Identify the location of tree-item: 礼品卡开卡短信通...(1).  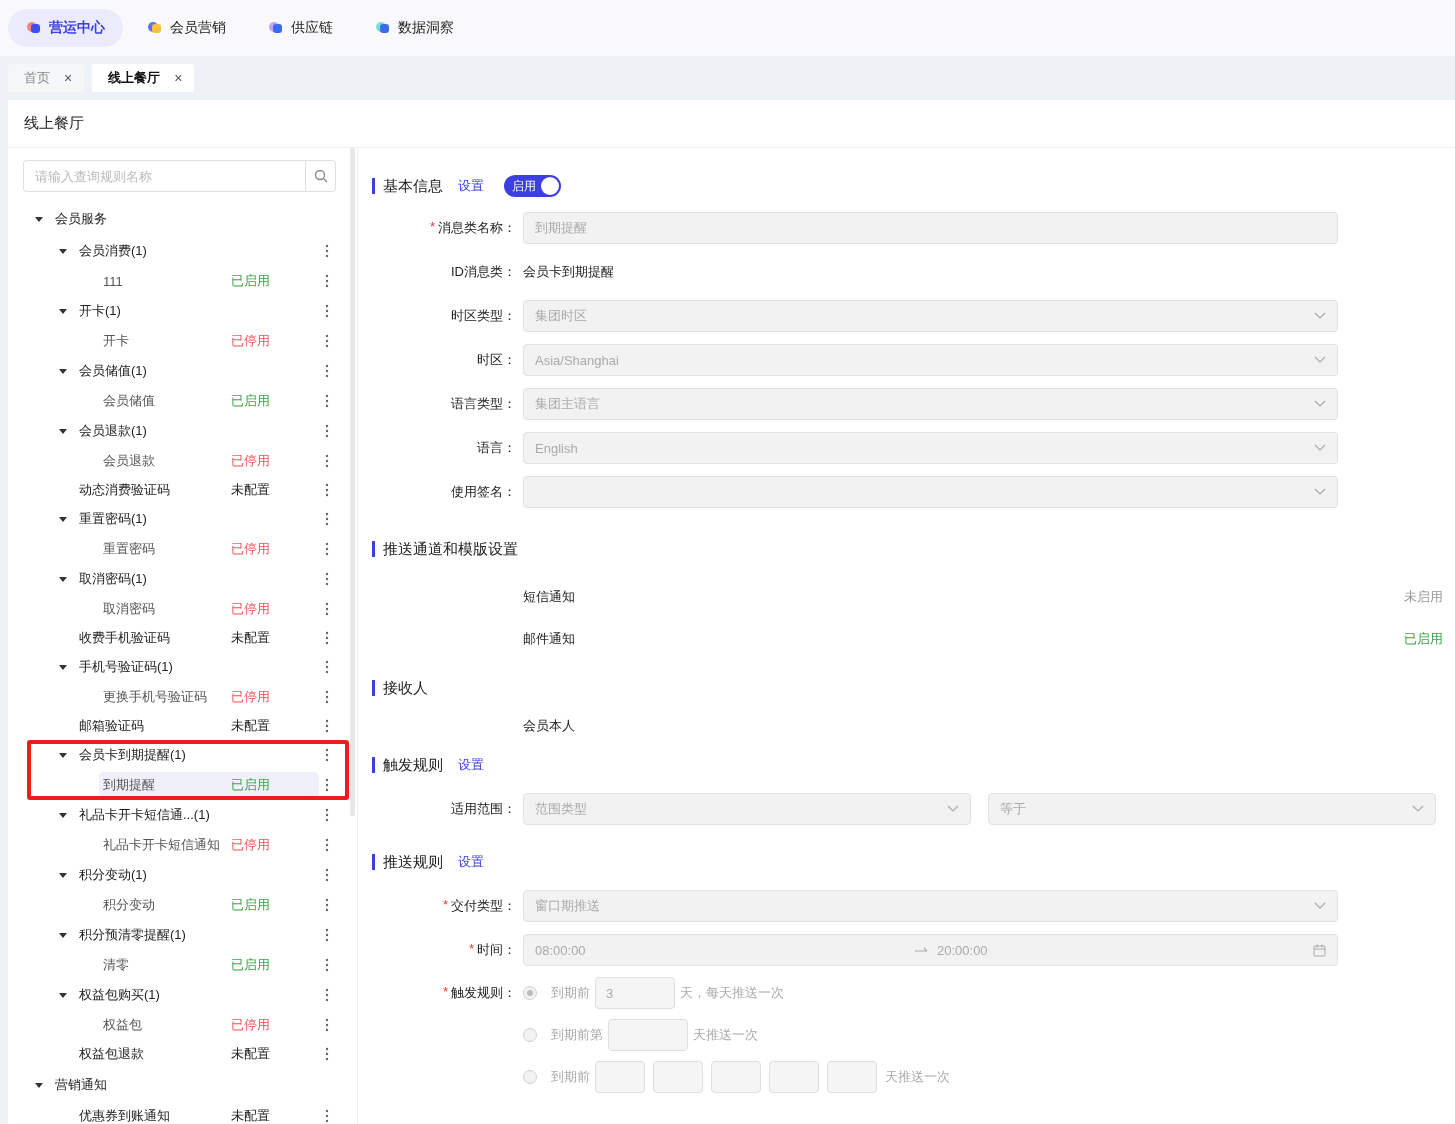
(199, 815).